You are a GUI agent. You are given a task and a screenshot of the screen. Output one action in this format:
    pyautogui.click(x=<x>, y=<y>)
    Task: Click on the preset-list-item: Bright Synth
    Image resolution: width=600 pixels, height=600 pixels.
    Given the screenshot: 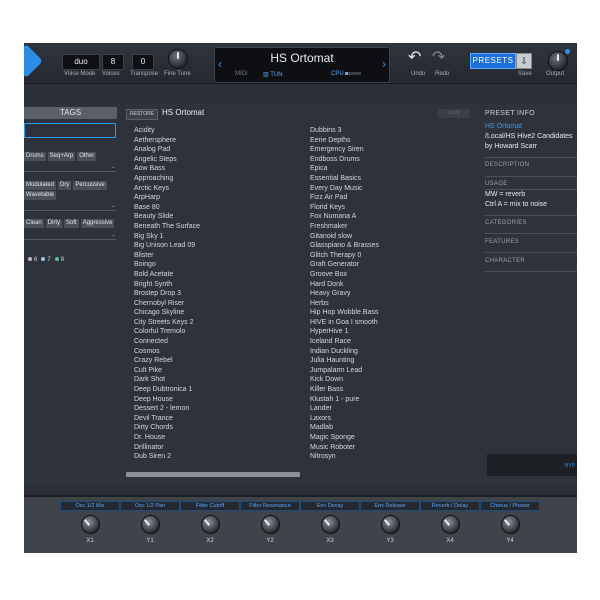 What is the action you would take?
    pyautogui.click(x=167, y=285)
    